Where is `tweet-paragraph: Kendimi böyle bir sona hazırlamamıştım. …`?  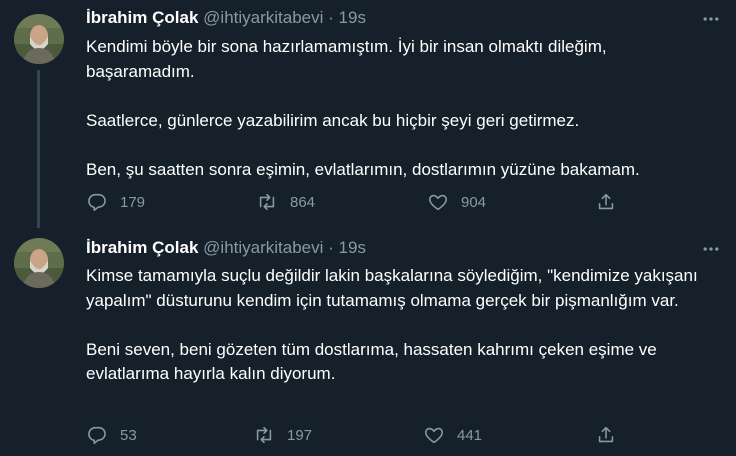
tweet-paragraph: Kendimi böyle bir sona hazırlamamıştım. … is located at coordinates (346, 59).